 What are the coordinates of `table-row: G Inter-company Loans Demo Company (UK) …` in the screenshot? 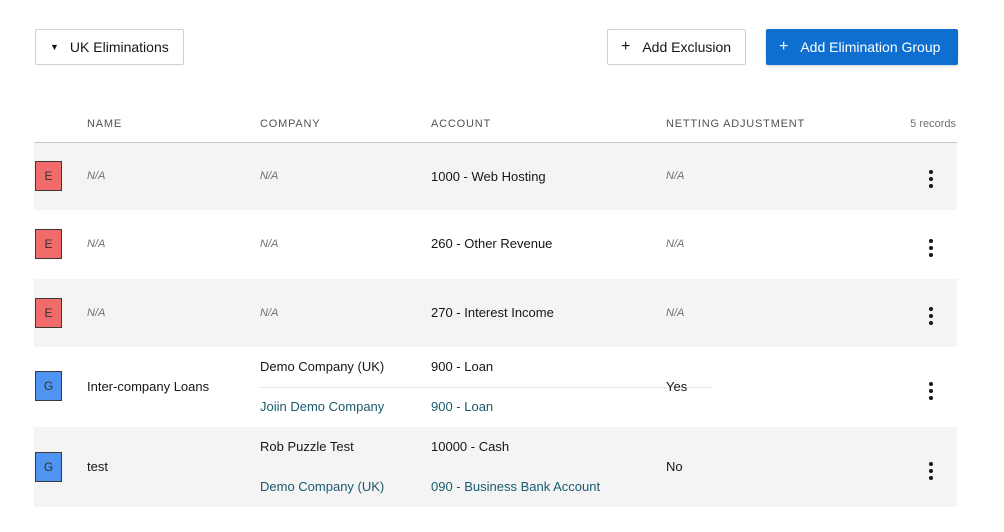 It's located at (495, 387).